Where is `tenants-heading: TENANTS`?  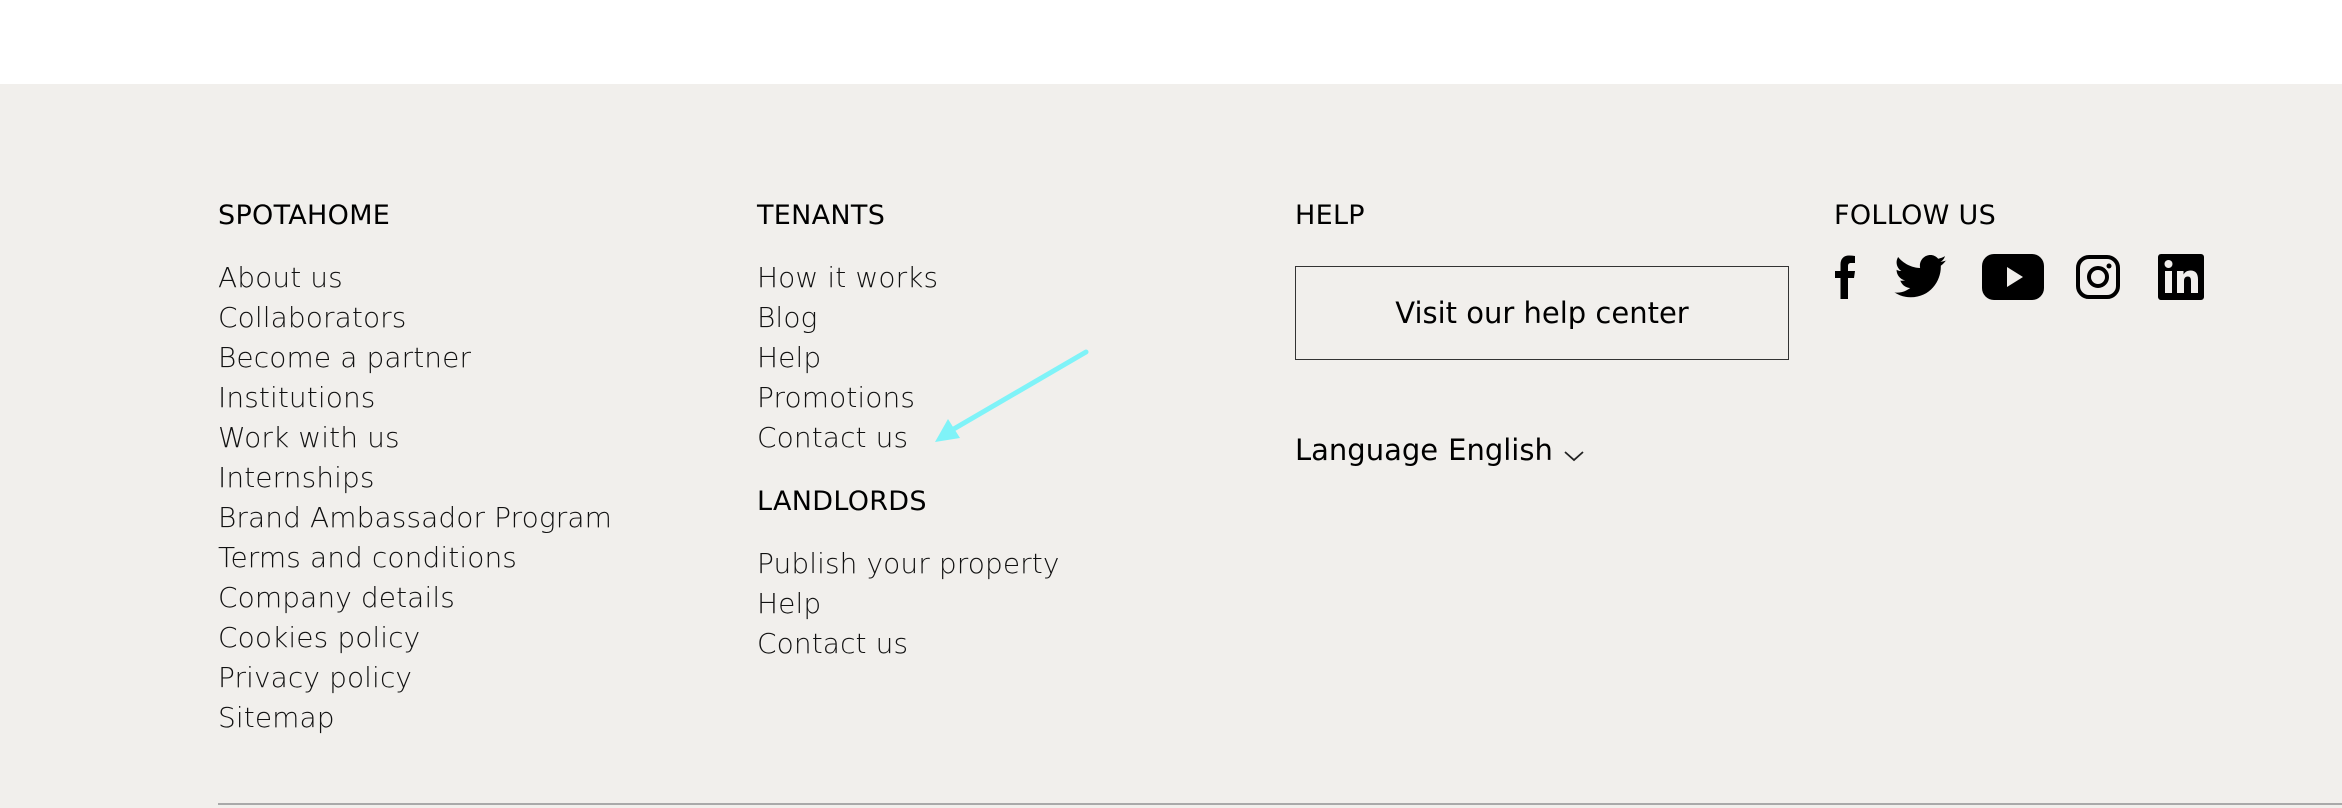 tenants-heading: TENANTS is located at coordinates (821, 215).